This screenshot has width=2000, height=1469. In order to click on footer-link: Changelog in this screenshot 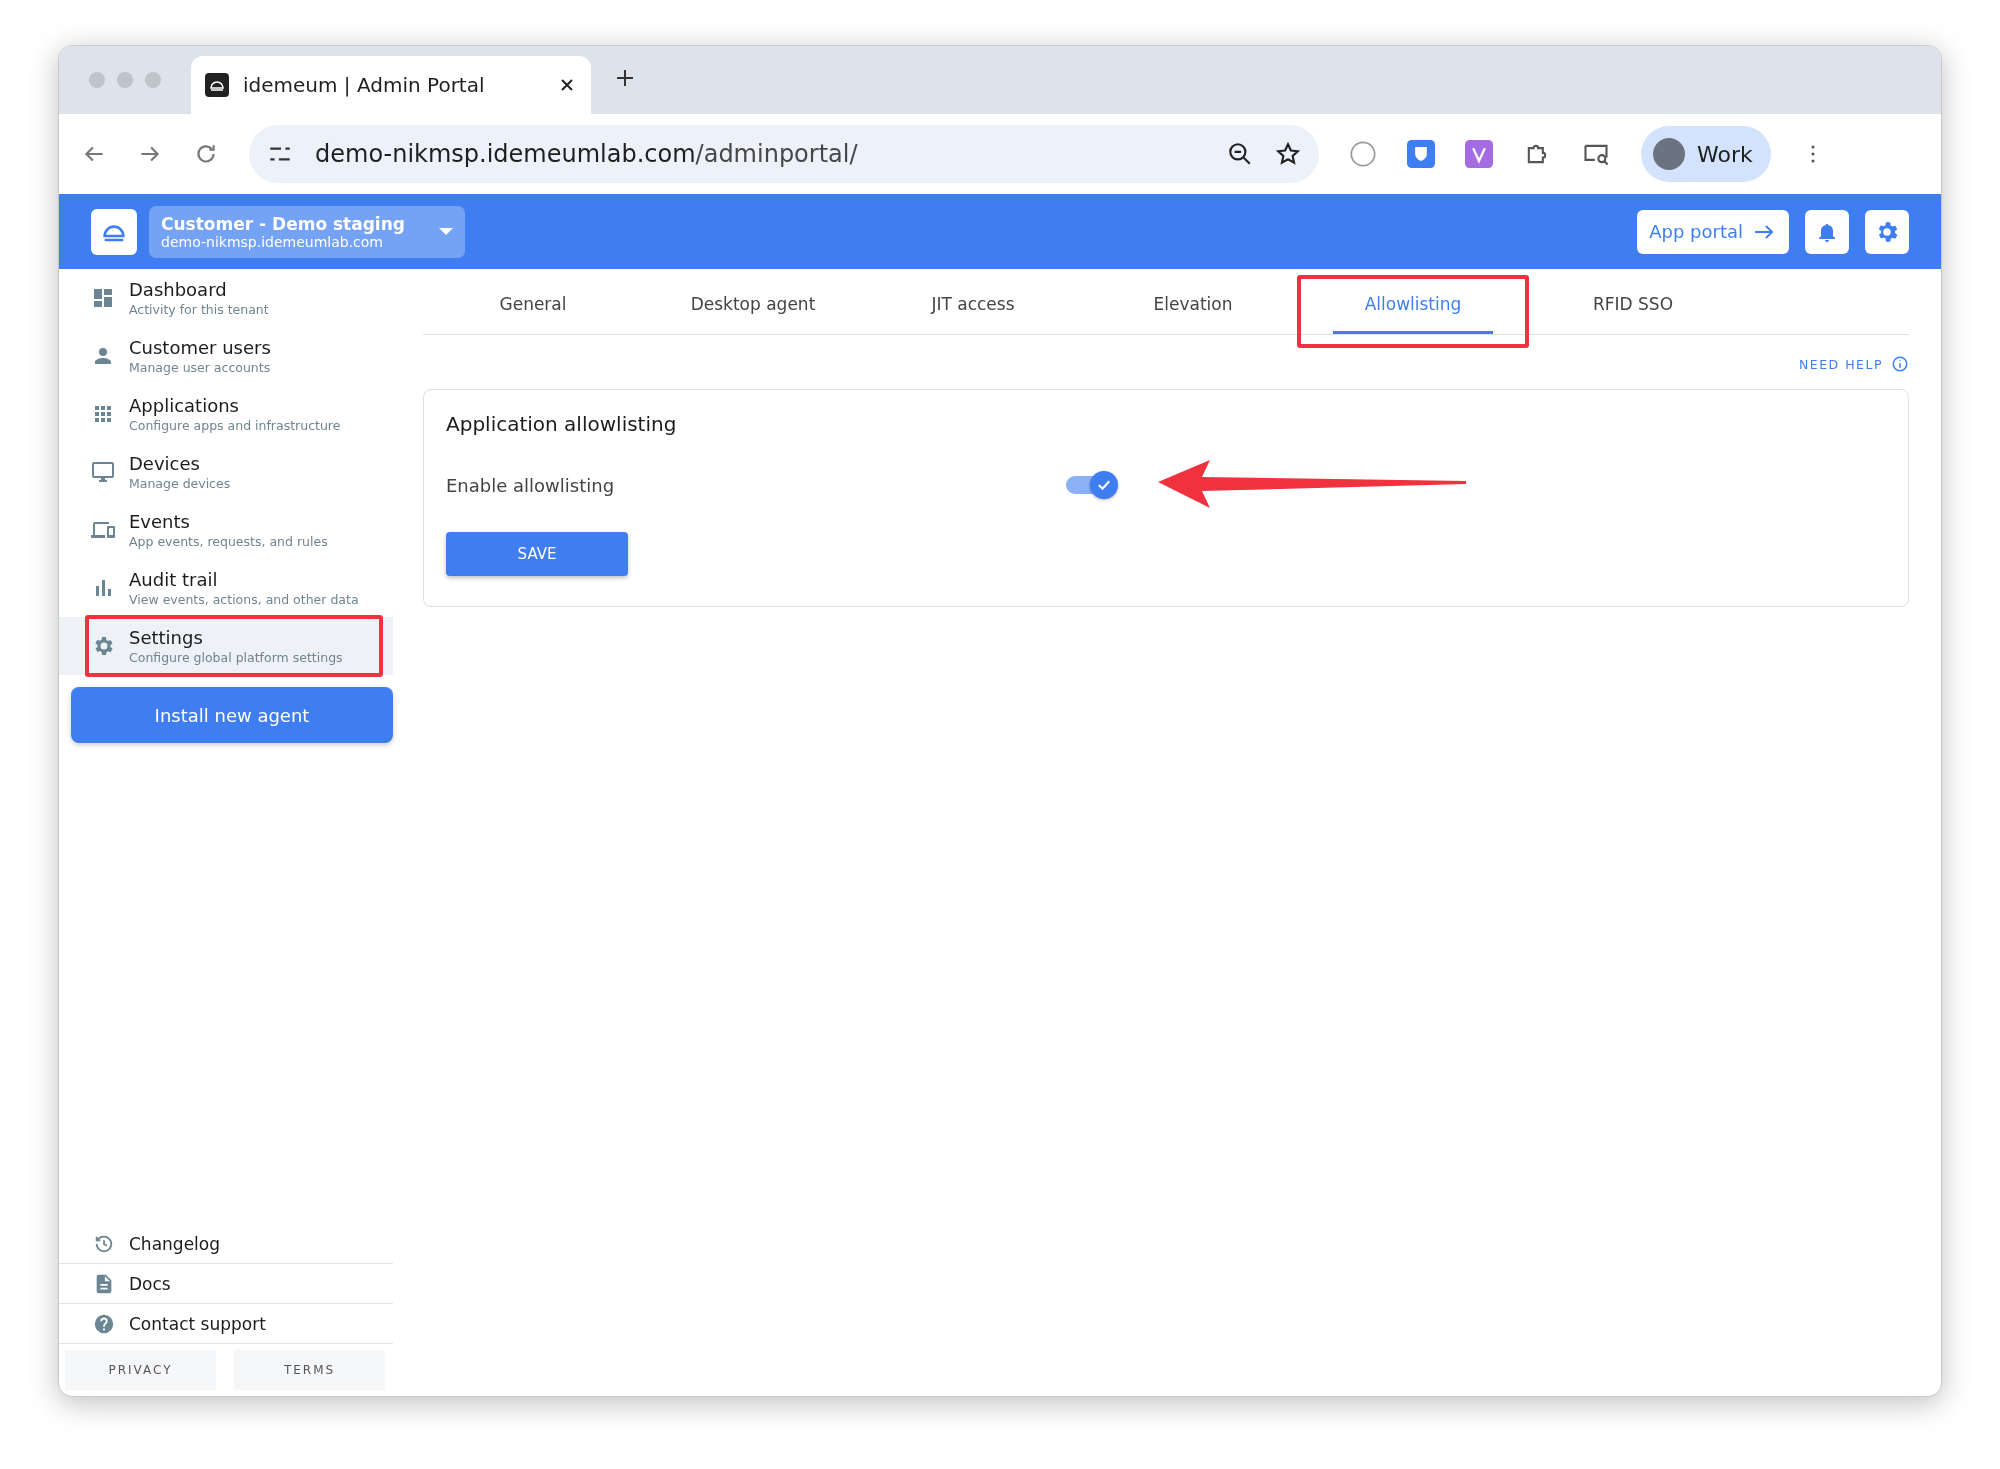, I will do `click(226, 1244)`.